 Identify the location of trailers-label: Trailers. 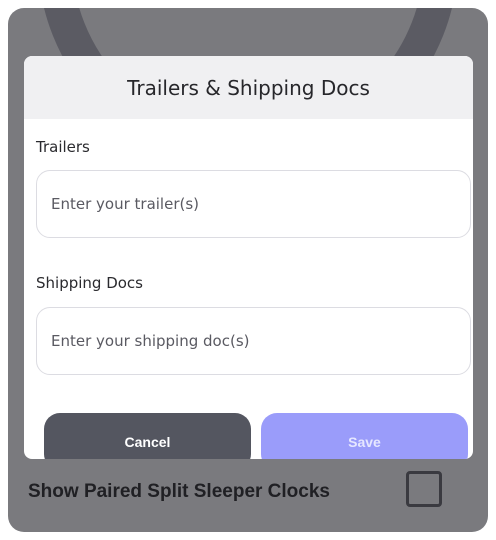
(63, 147).